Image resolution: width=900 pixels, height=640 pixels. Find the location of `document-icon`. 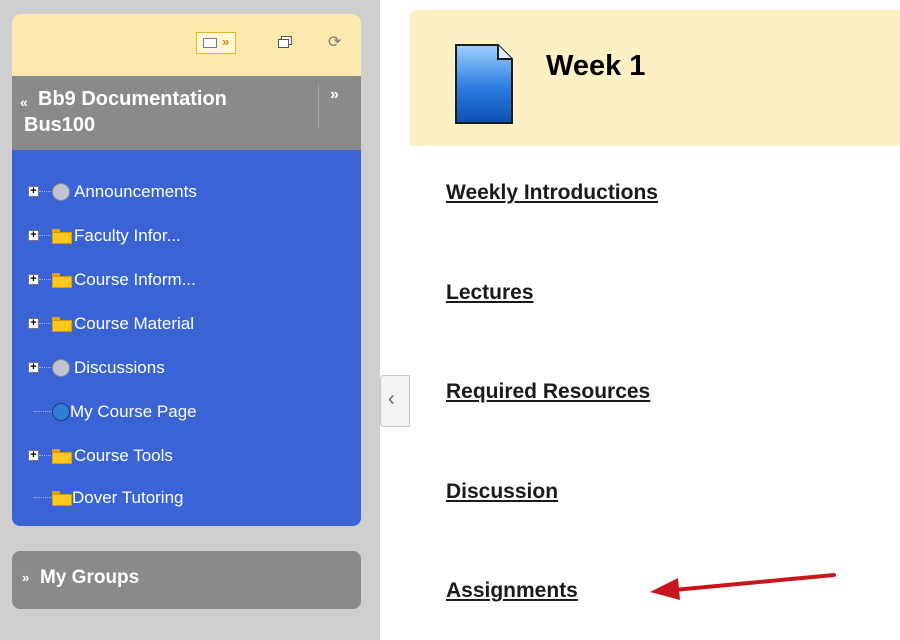

document-icon is located at coordinates (484, 84).